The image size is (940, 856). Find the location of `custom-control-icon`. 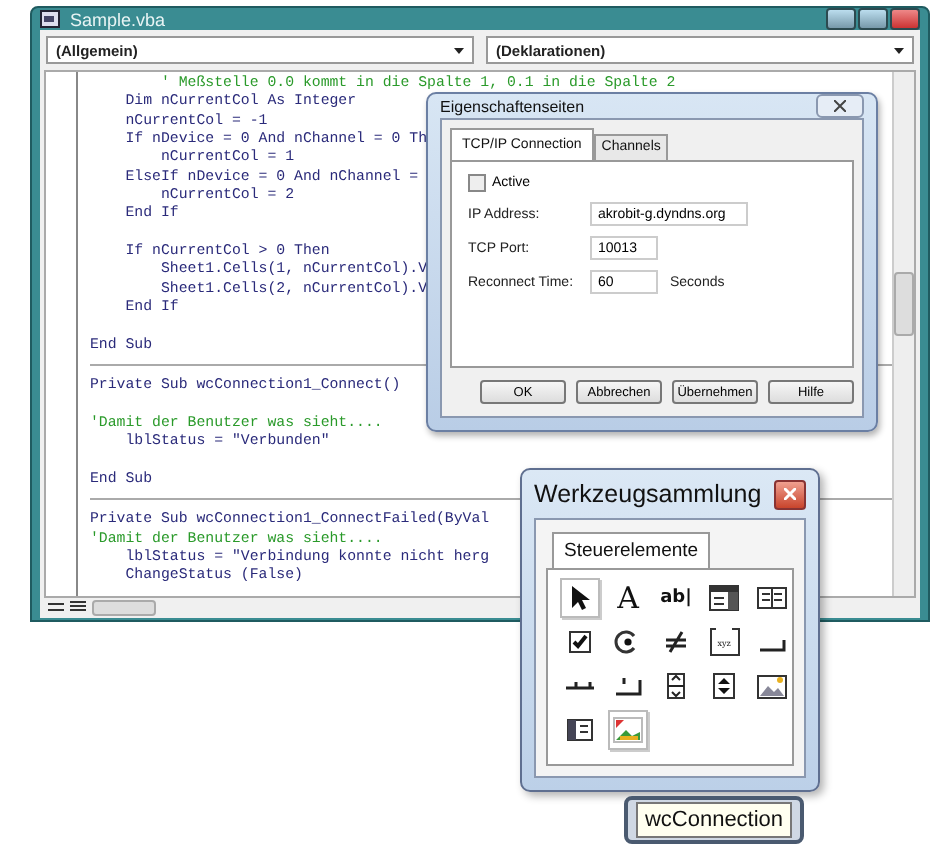

custom-control-icon is located at coordinates (628, 730).